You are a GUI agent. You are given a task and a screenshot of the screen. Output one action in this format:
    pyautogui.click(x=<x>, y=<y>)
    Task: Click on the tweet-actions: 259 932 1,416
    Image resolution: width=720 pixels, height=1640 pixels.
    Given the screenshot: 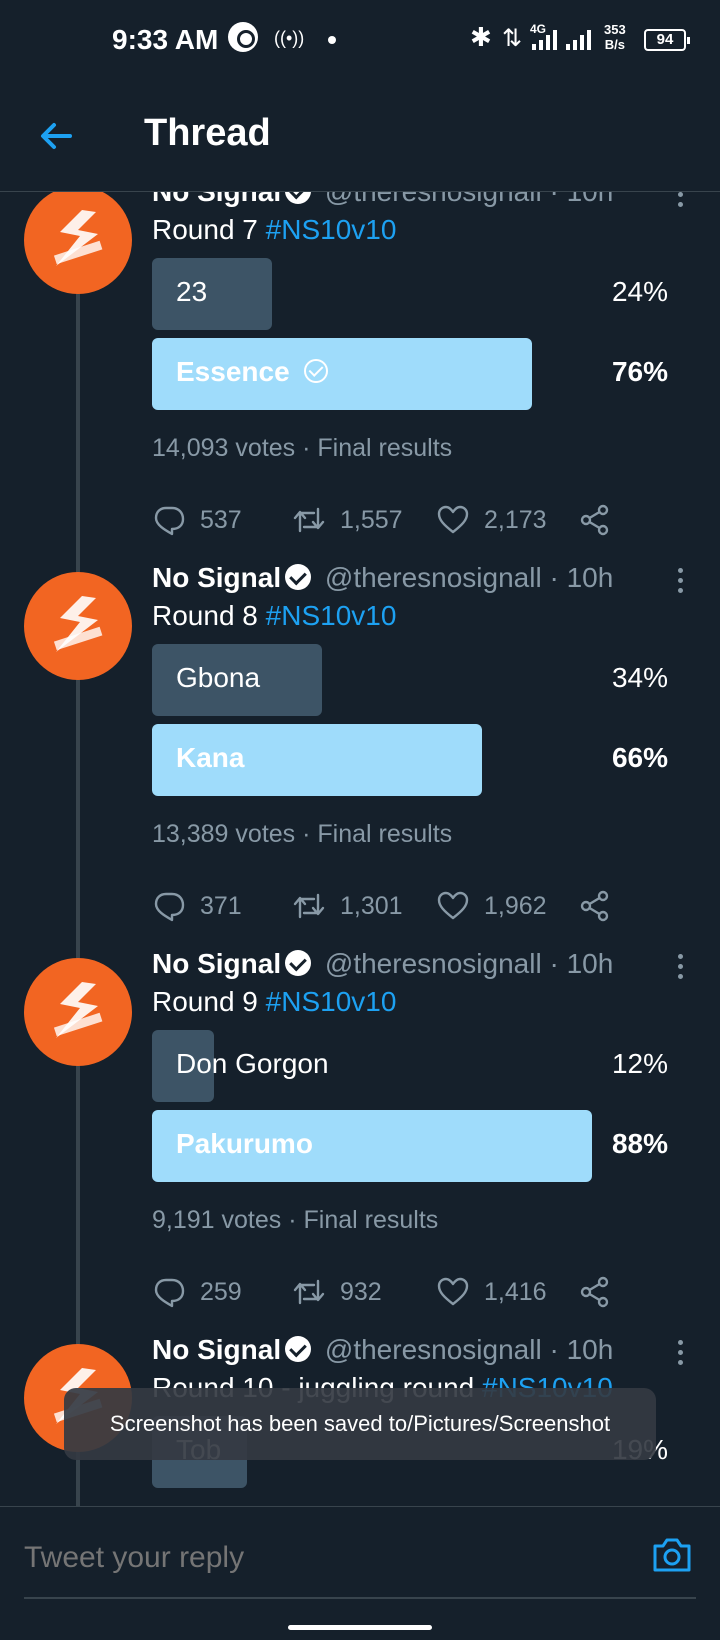 What is the action you would take?
    pyautogui.click(x=392, y=1292)
    